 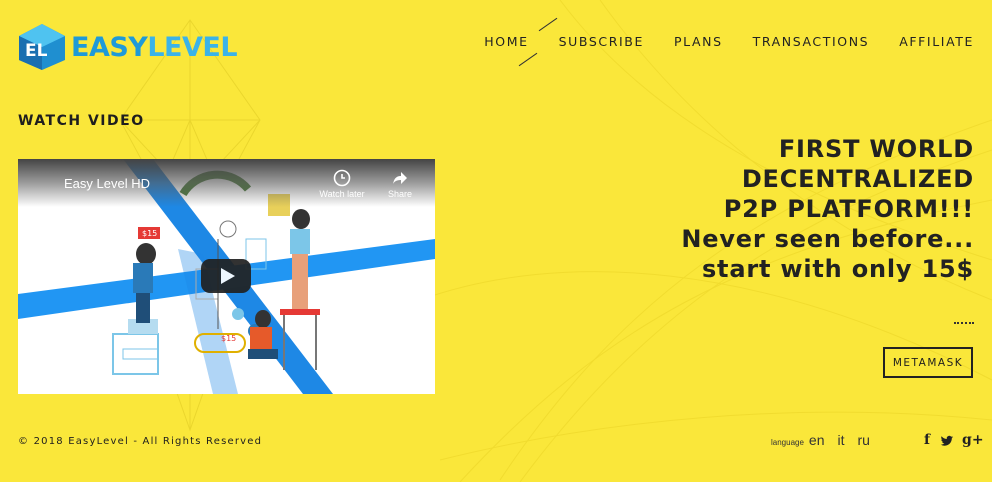 I want to click on svg-text: EL, so click(x=36, y=51).